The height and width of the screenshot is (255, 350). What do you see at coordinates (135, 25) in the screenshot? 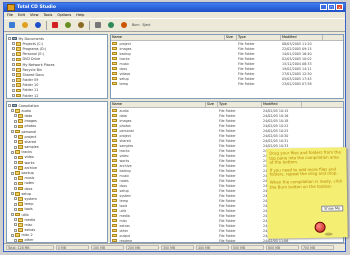
I see `toolbar-label: Burn` at bounding box center [135, 25].